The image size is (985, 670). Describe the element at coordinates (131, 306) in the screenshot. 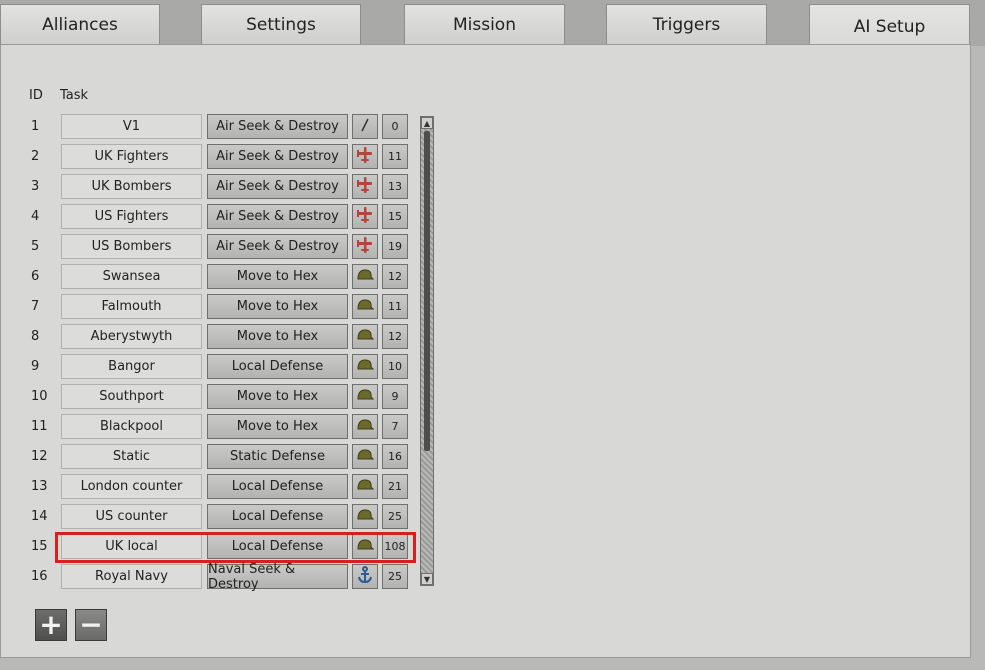

I see `row-name-field: Falmouth` at that location.